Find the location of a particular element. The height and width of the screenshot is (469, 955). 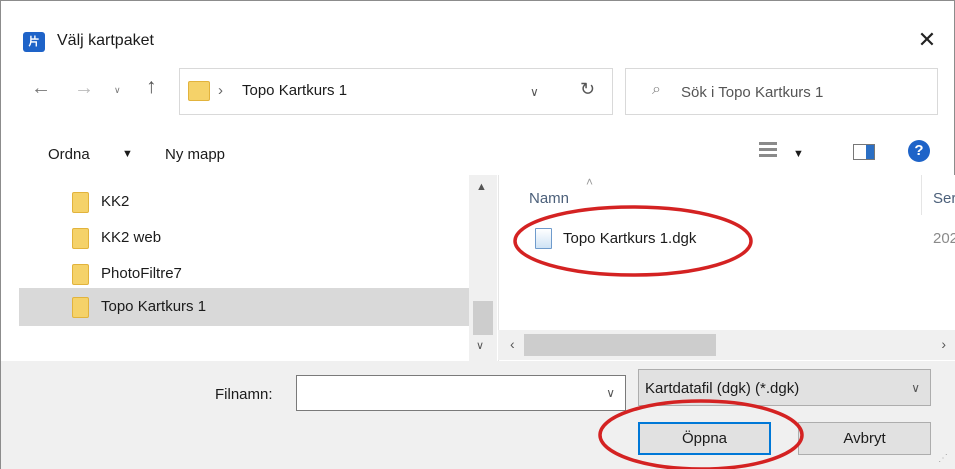

file-type-select: Kartdatafil (dgk) (*.dgk) ∨ is located at coordinates (784, 387).